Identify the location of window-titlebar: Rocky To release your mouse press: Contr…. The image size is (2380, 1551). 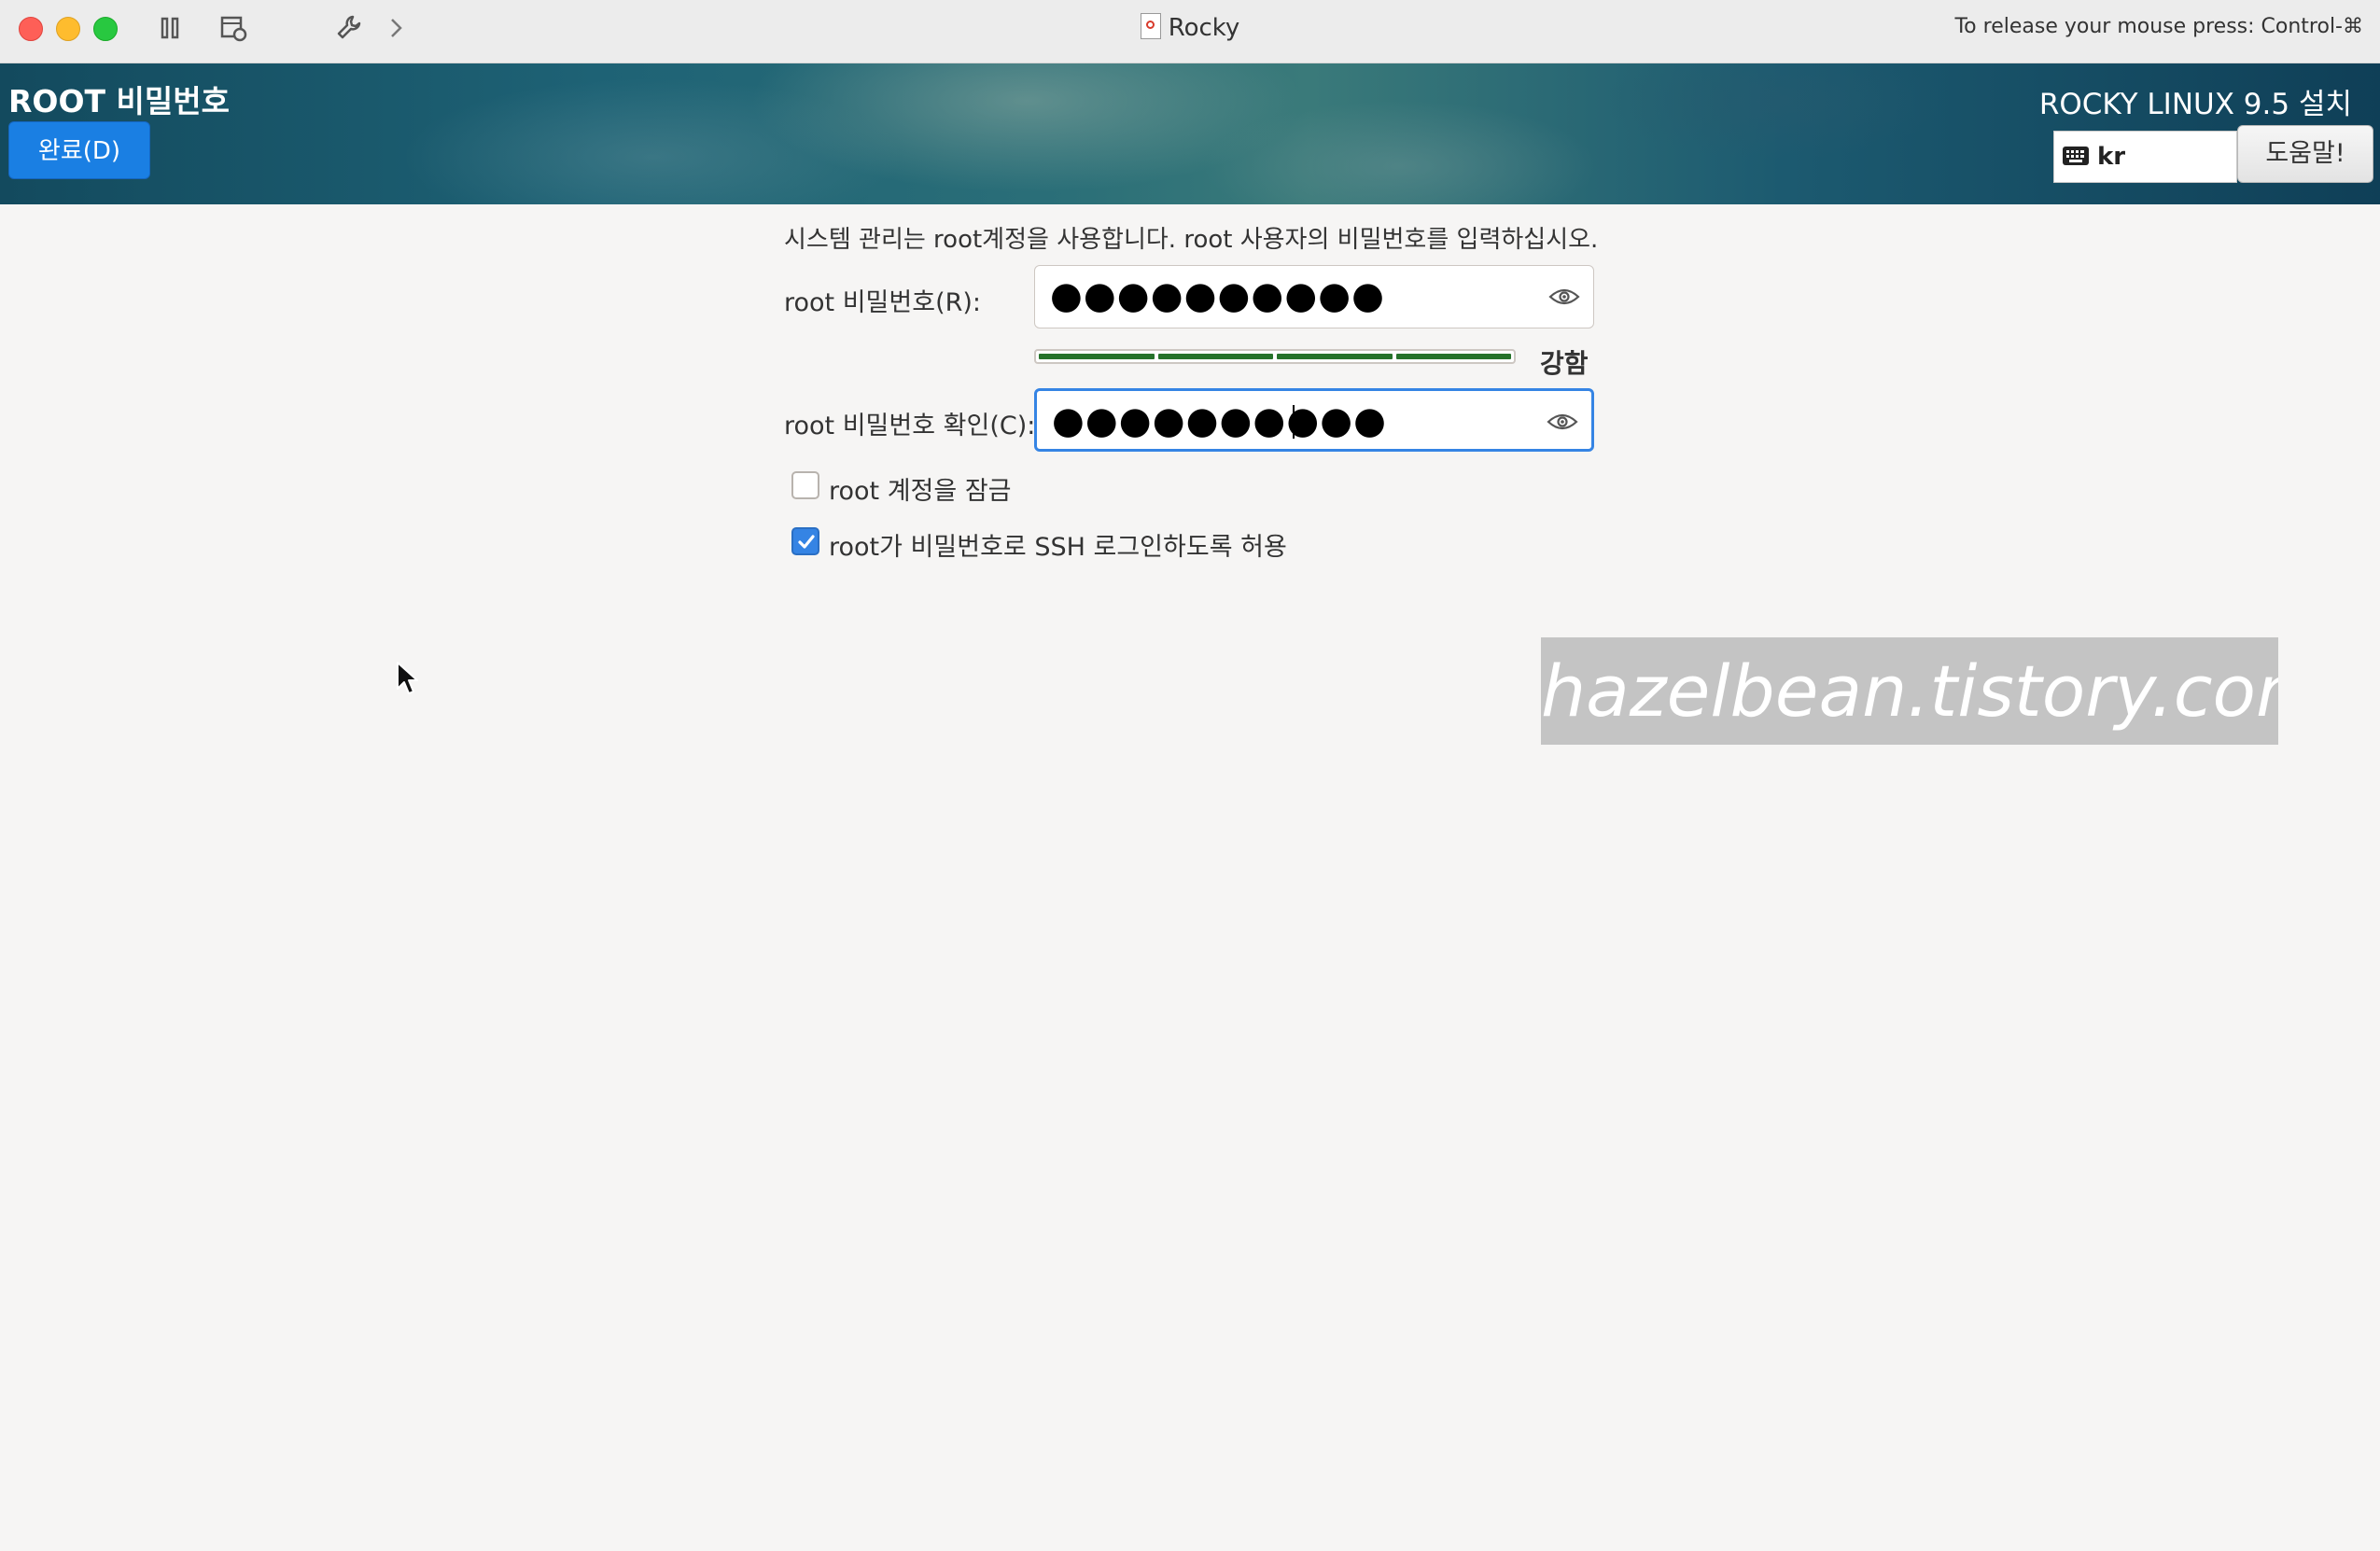
(1190, 31).